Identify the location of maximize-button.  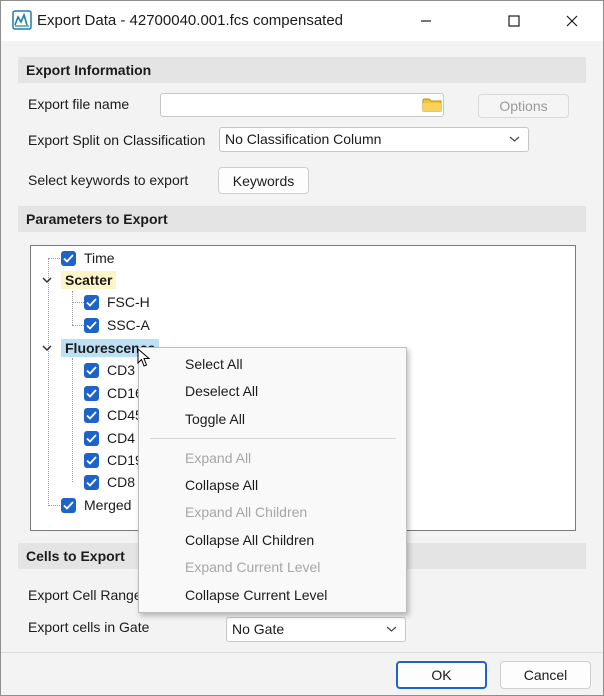
(514, 21).